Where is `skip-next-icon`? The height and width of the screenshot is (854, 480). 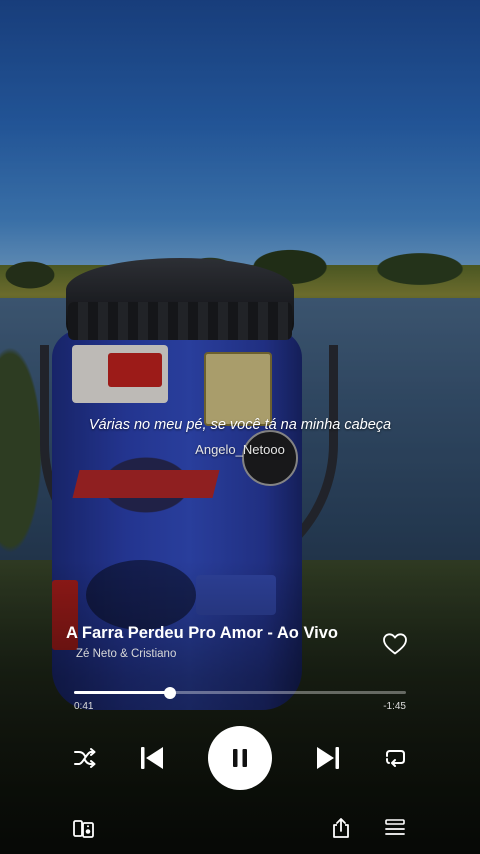 skip-next-icon is located at coordinates (328, 758).